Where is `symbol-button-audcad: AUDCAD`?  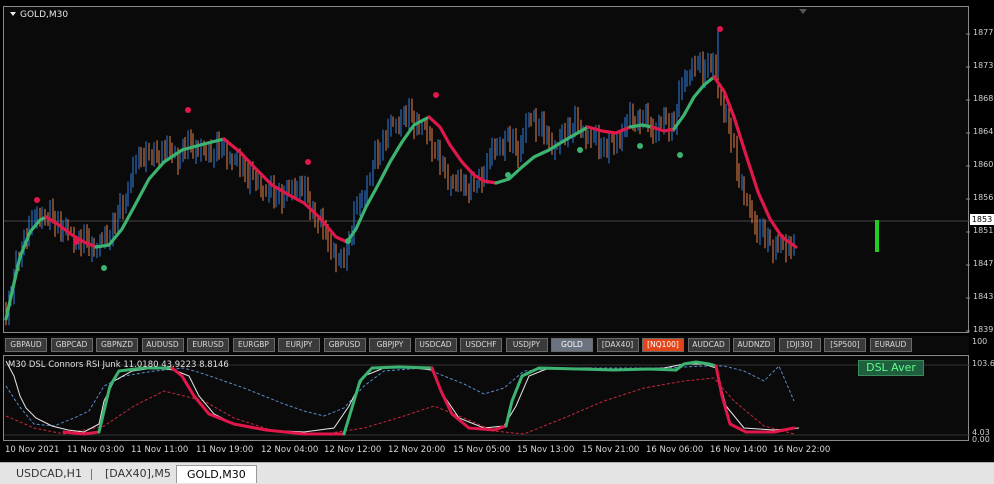
symbol-button-audcad: AUDCAD is located at coordinates (708, 345).